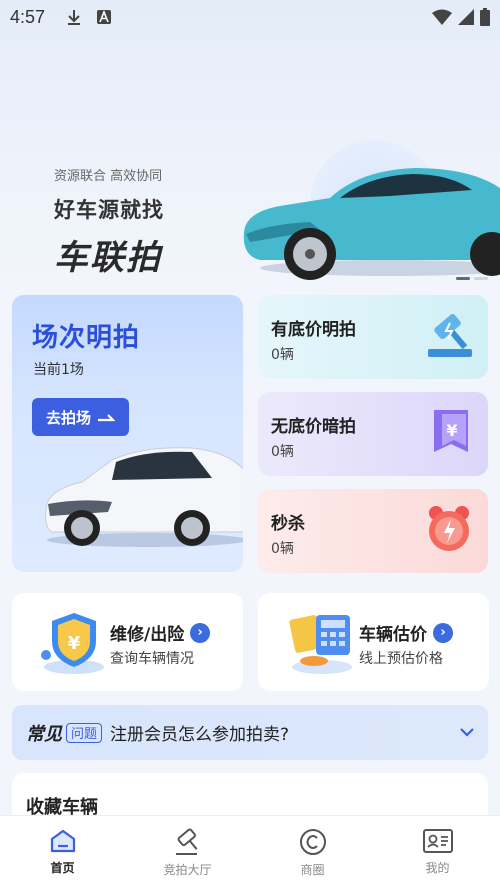 This screenshot has width=500, height=888. Describe the element at coordinates (463, 278) in the screenshot. I see `carousel-dot-active` at that location.